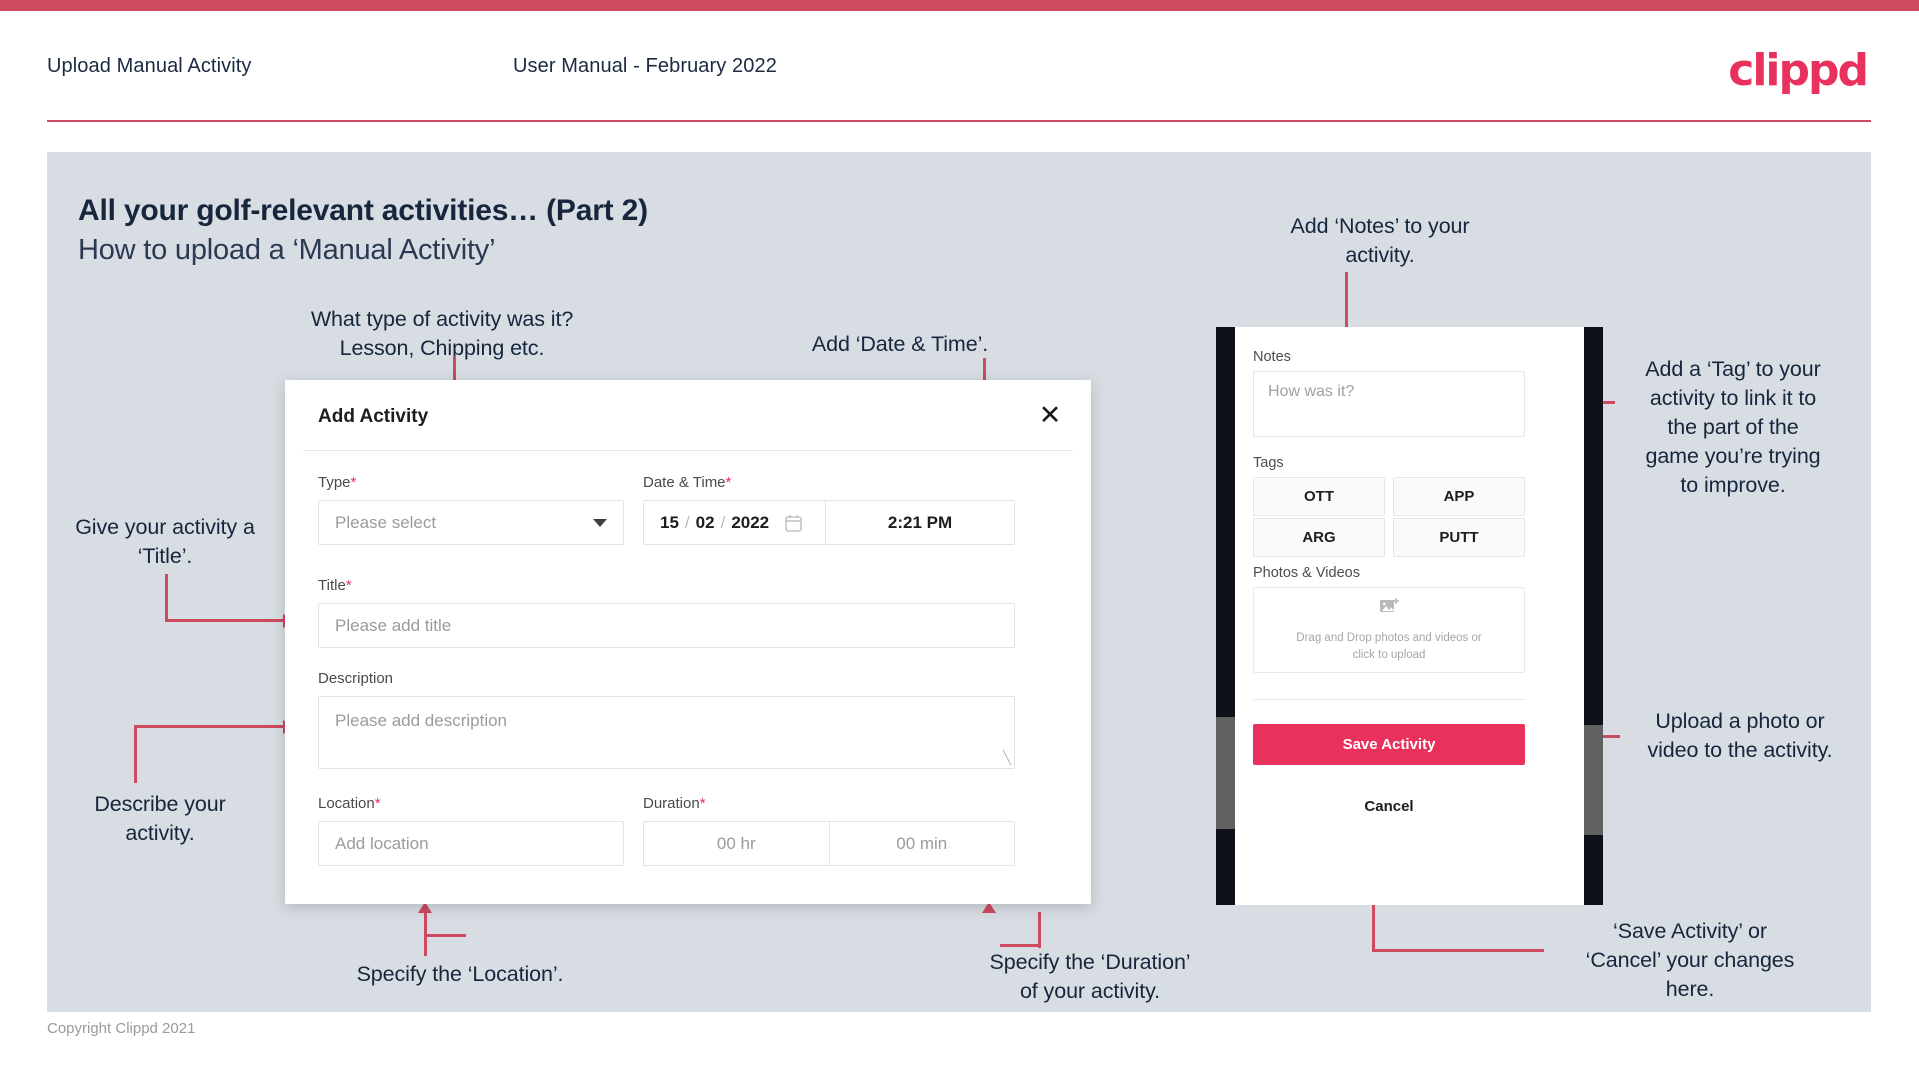  What do you see at coordinates (1319, 537) in the screenshot?
I see `tag-arg: ARG` at bounding box center [1319, 537].